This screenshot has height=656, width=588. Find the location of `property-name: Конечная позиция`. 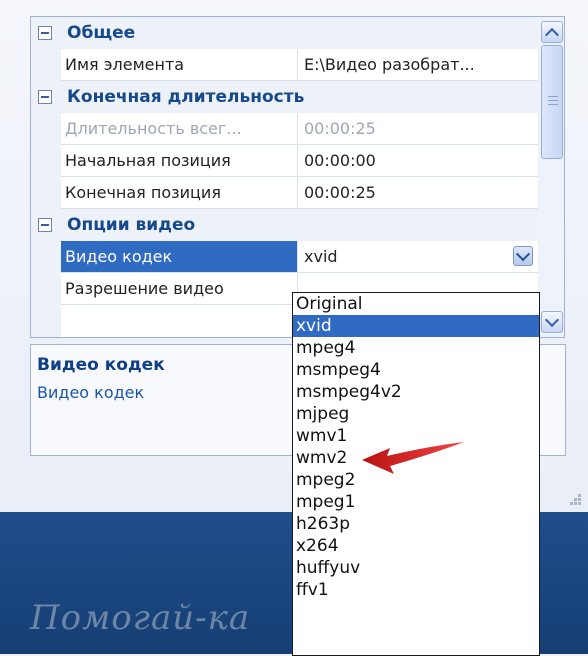

property-name: Конечная позиция is located at coordinates (143, 192).